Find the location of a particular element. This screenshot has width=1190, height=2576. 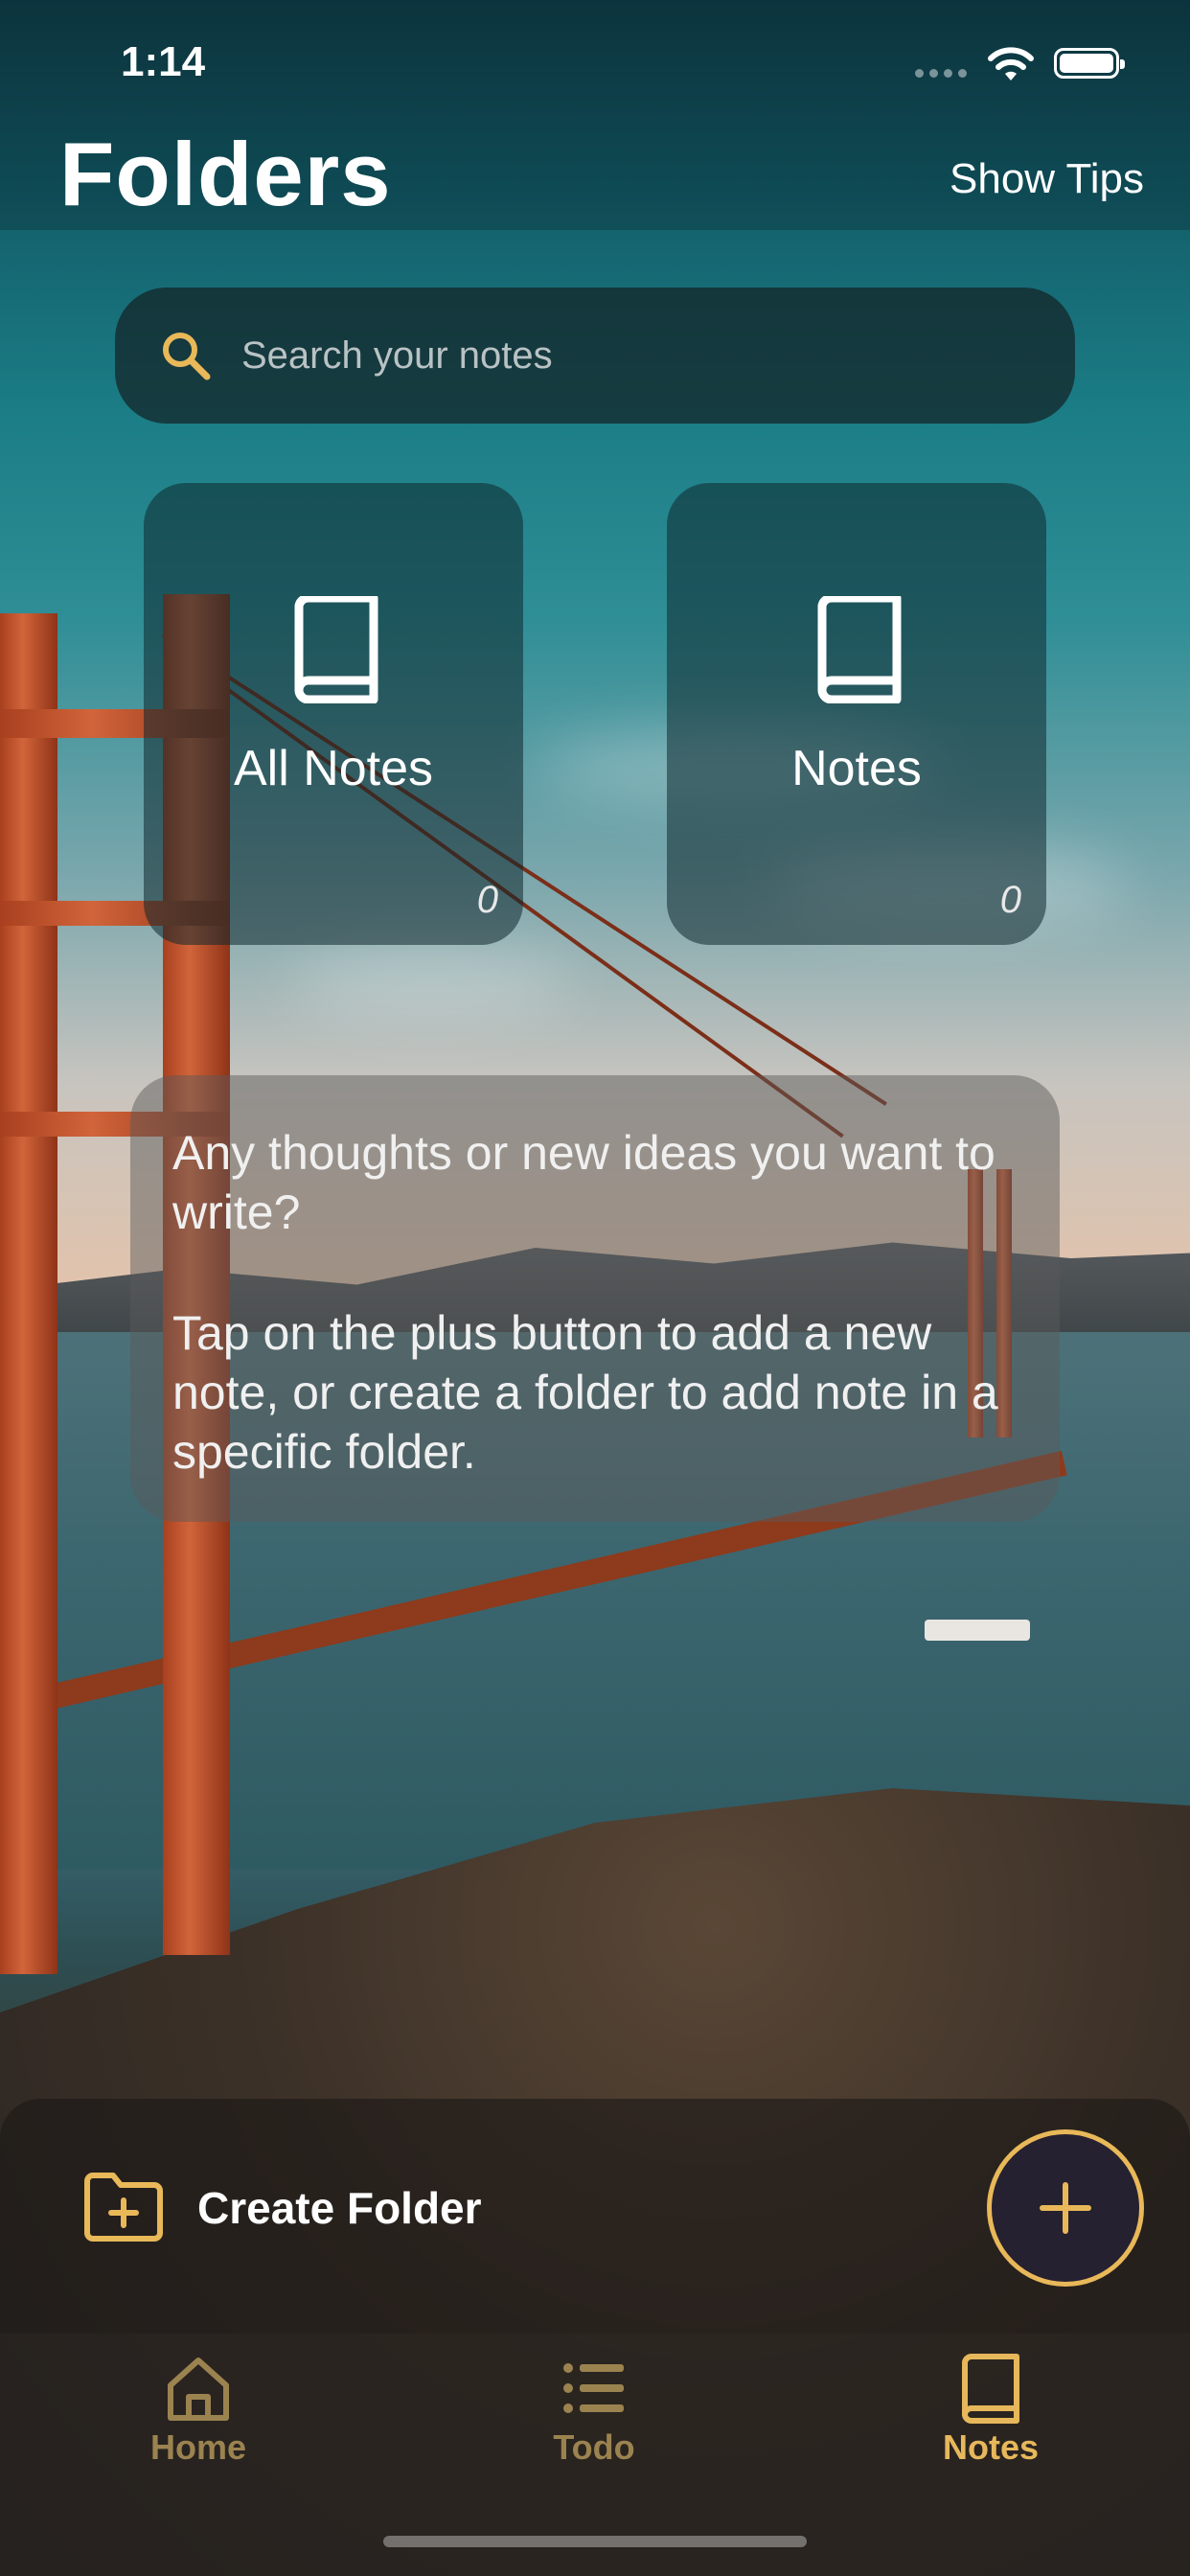

folder-card-notes: Notes 0 is located at coordinates (857, 714).